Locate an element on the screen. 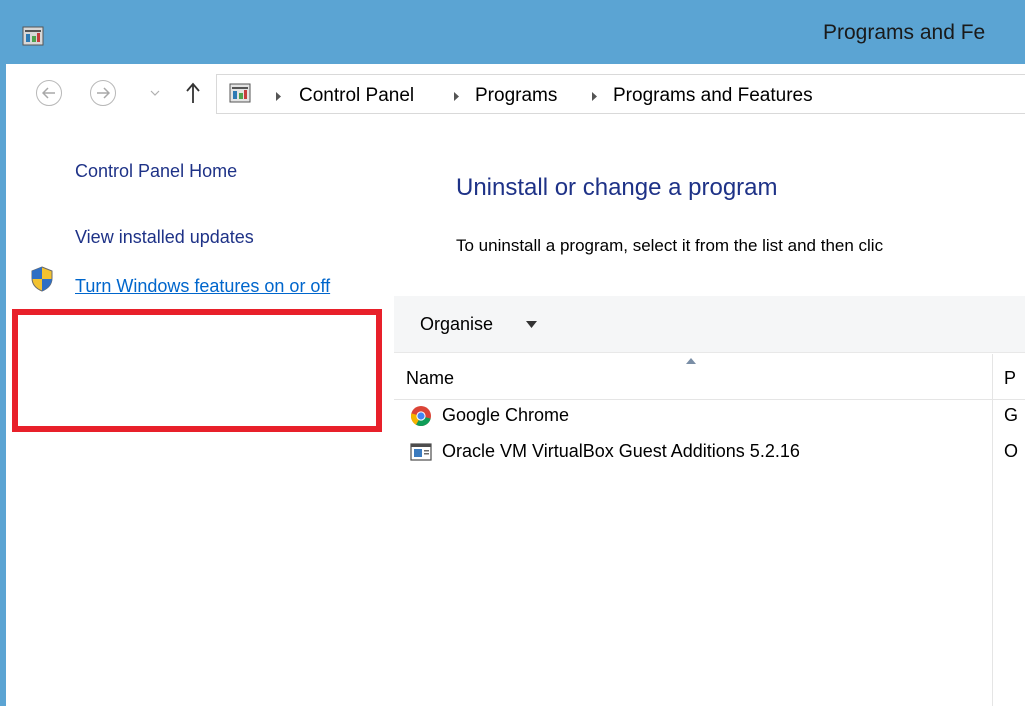 This screenshot has height=706, width=1025. highlight-box is located at coordinates (197, 370).